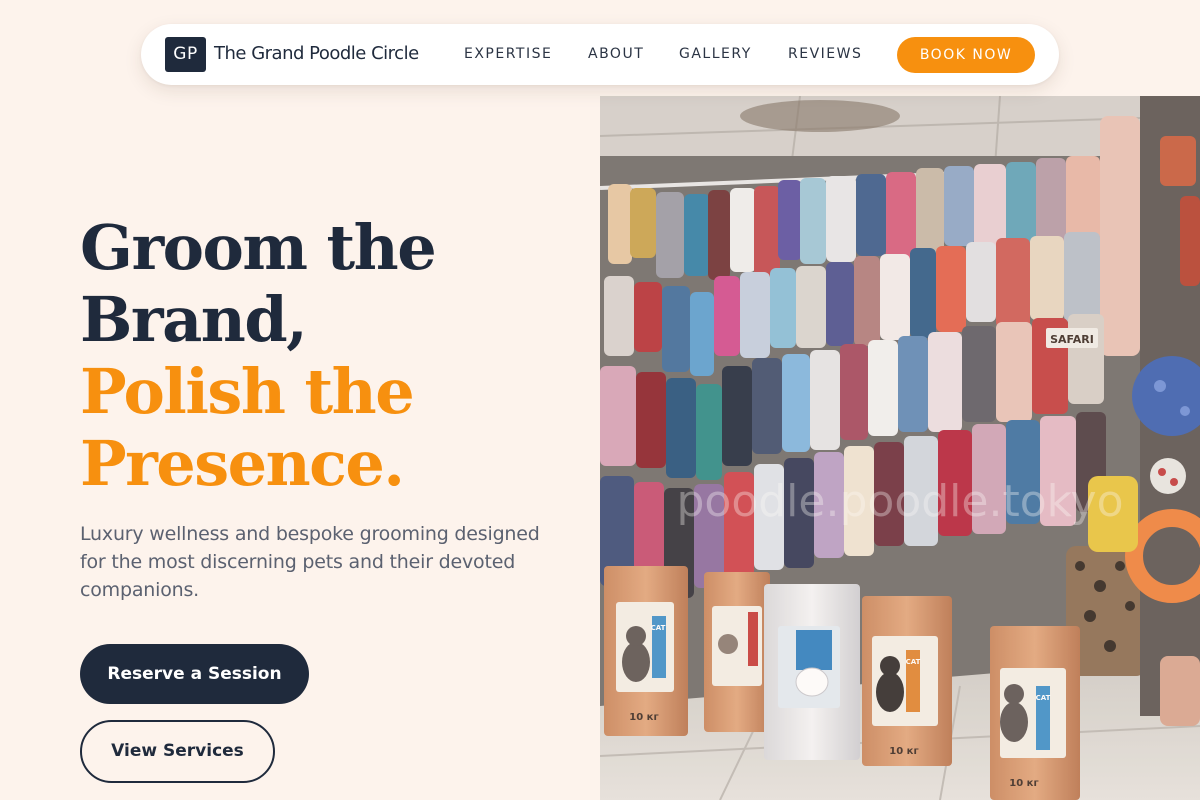 The height and width of the screenshot is (800, 1200). I want to click on logo-mark: GP, so click(185, 54).